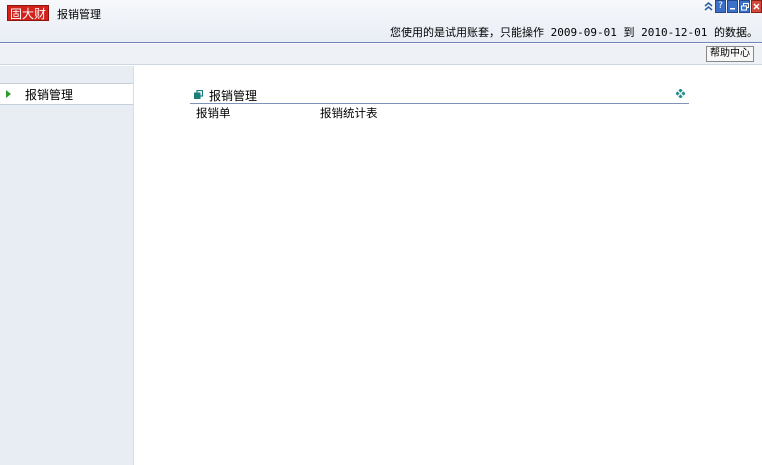 The width and height of the screenshot is (762, 465). Describe the element at coordinates (198, 94) in the screenshot. I see `window-restore-icon` at that location.